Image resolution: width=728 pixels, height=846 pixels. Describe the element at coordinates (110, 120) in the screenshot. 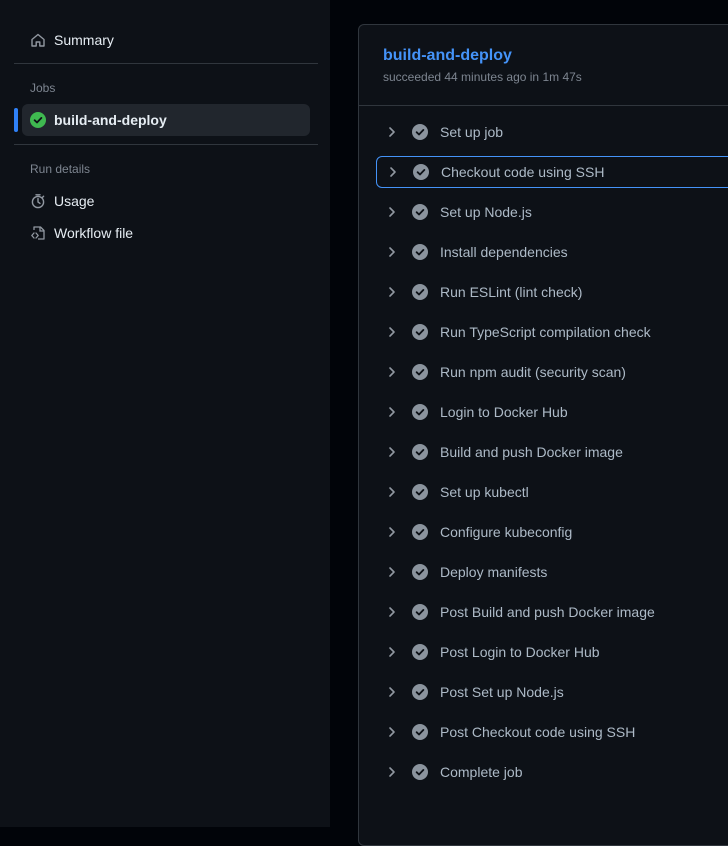

I see `job-label: build-and-deploy` at that location.